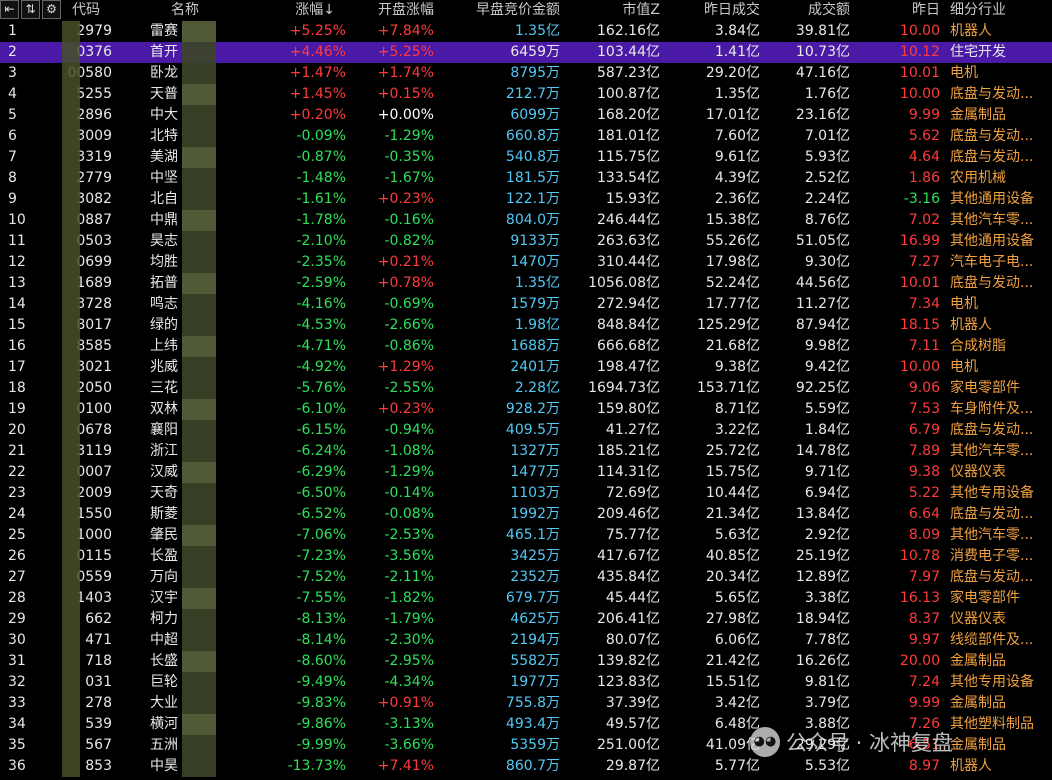 The image size is (1052, 780). Describe the element at coordinates (924, 409) in the screenshot. I see `cell-yday-change: 7.53` at that location.